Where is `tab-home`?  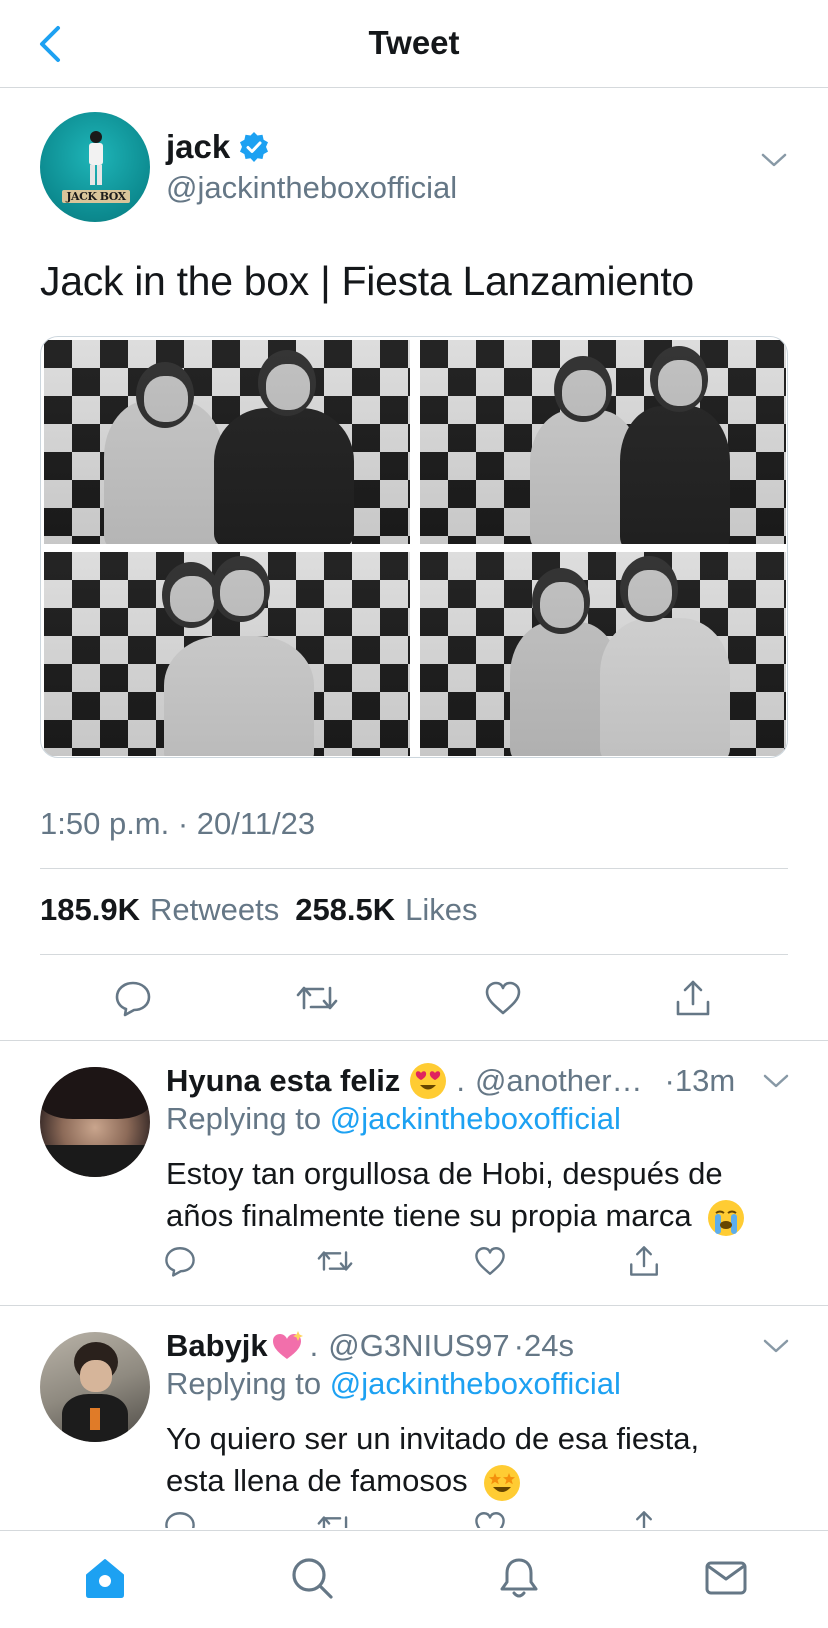 tab-home is located at coordinates (105, 1578).